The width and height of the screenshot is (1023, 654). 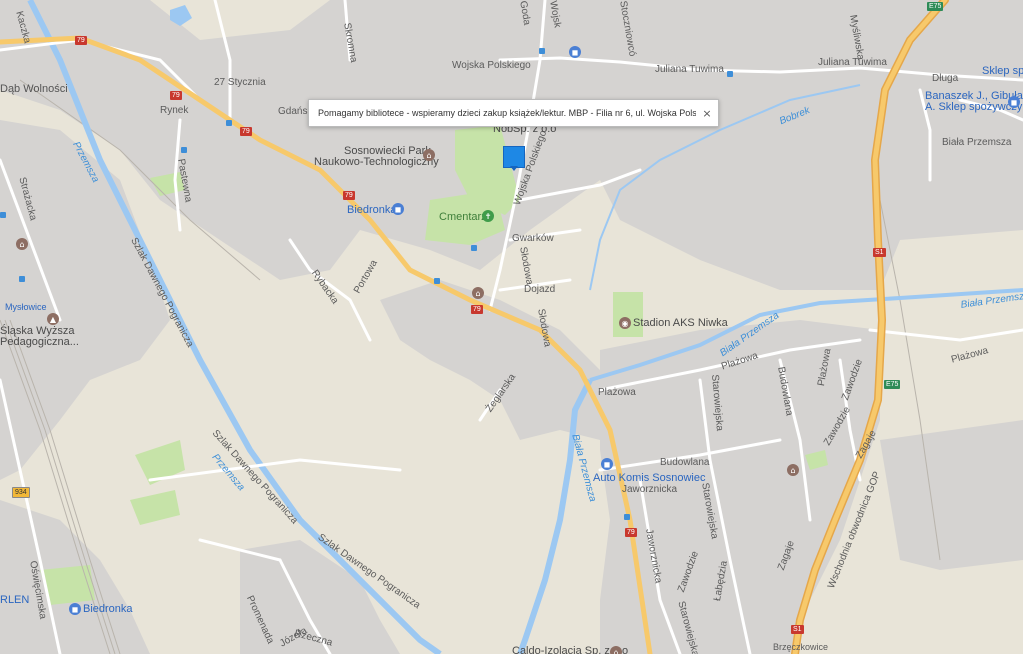 What do you see at coordinates (376, 162) in the screenshot?
I see `place-label: Naukowo-Technologiczny` at bounding box center [376, 162].